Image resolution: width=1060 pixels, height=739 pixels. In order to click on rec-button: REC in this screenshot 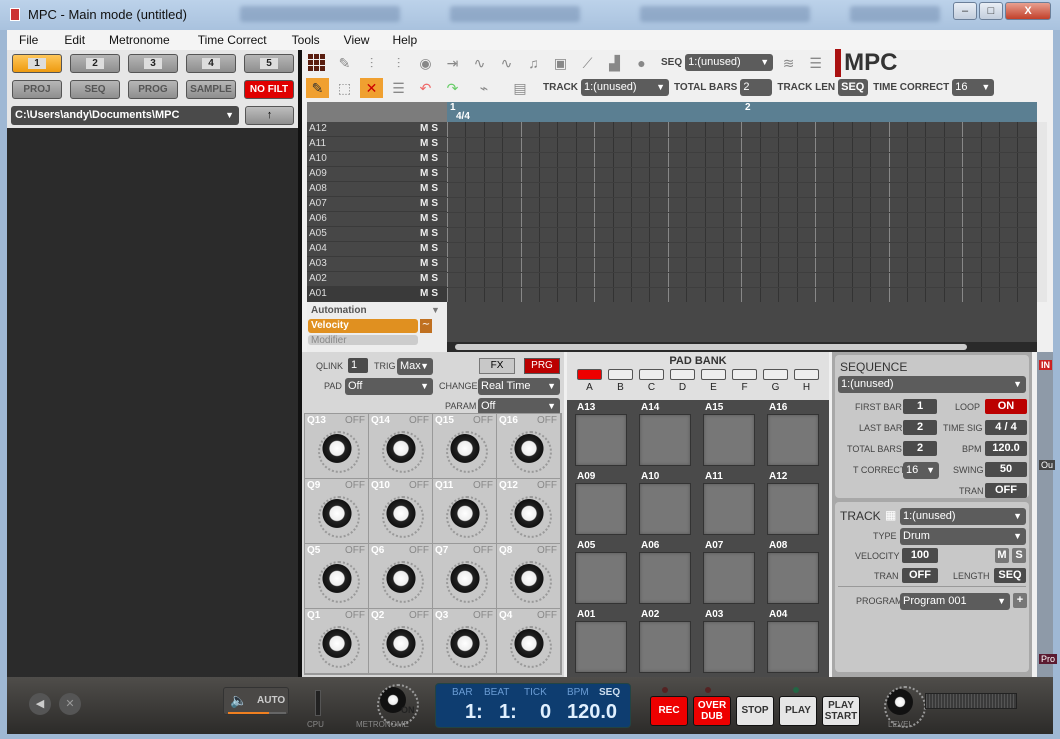, I will do `click(669, 711)`.